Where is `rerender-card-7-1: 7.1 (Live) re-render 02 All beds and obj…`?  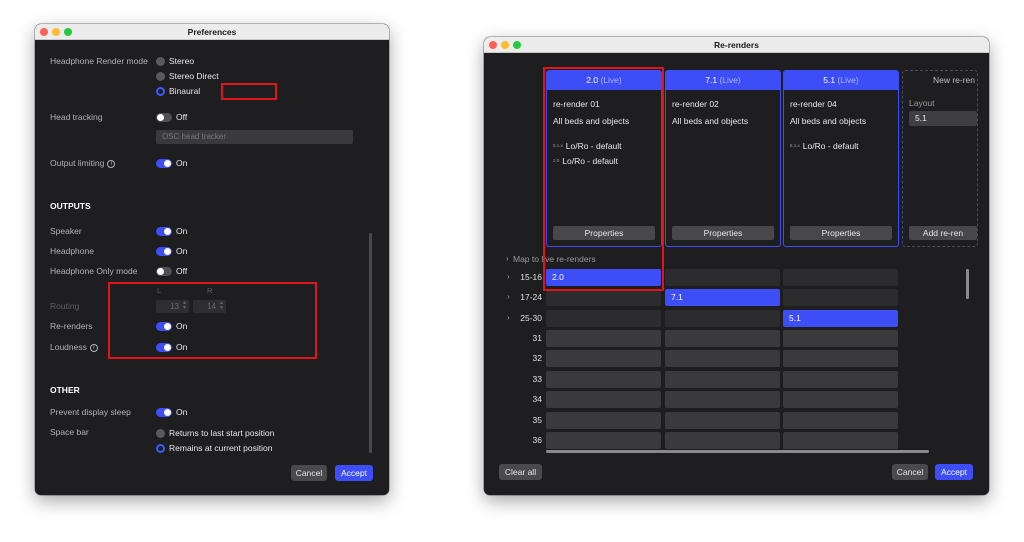 rerender-card-7-1: 7.1 (Live) re-render 02 All beds and obj… is located at coordinates (723, 158).